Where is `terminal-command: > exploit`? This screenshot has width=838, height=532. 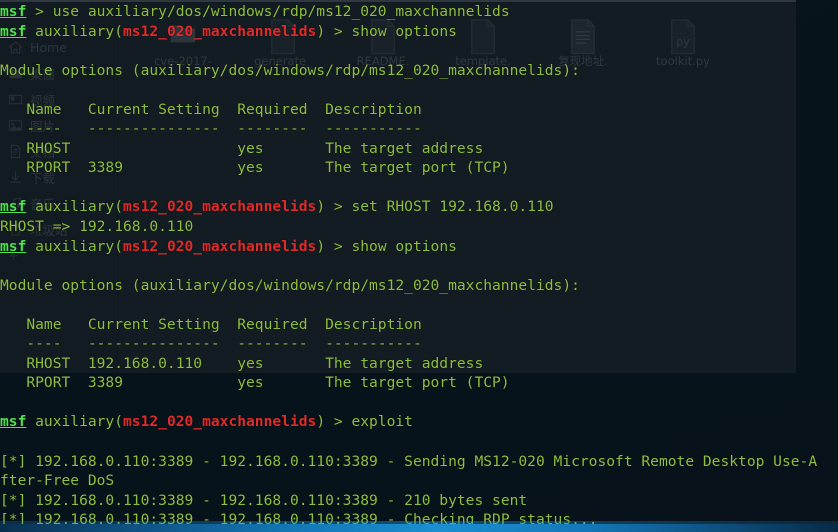 terminal-command: > exploit is located at coordinates (369, 422).